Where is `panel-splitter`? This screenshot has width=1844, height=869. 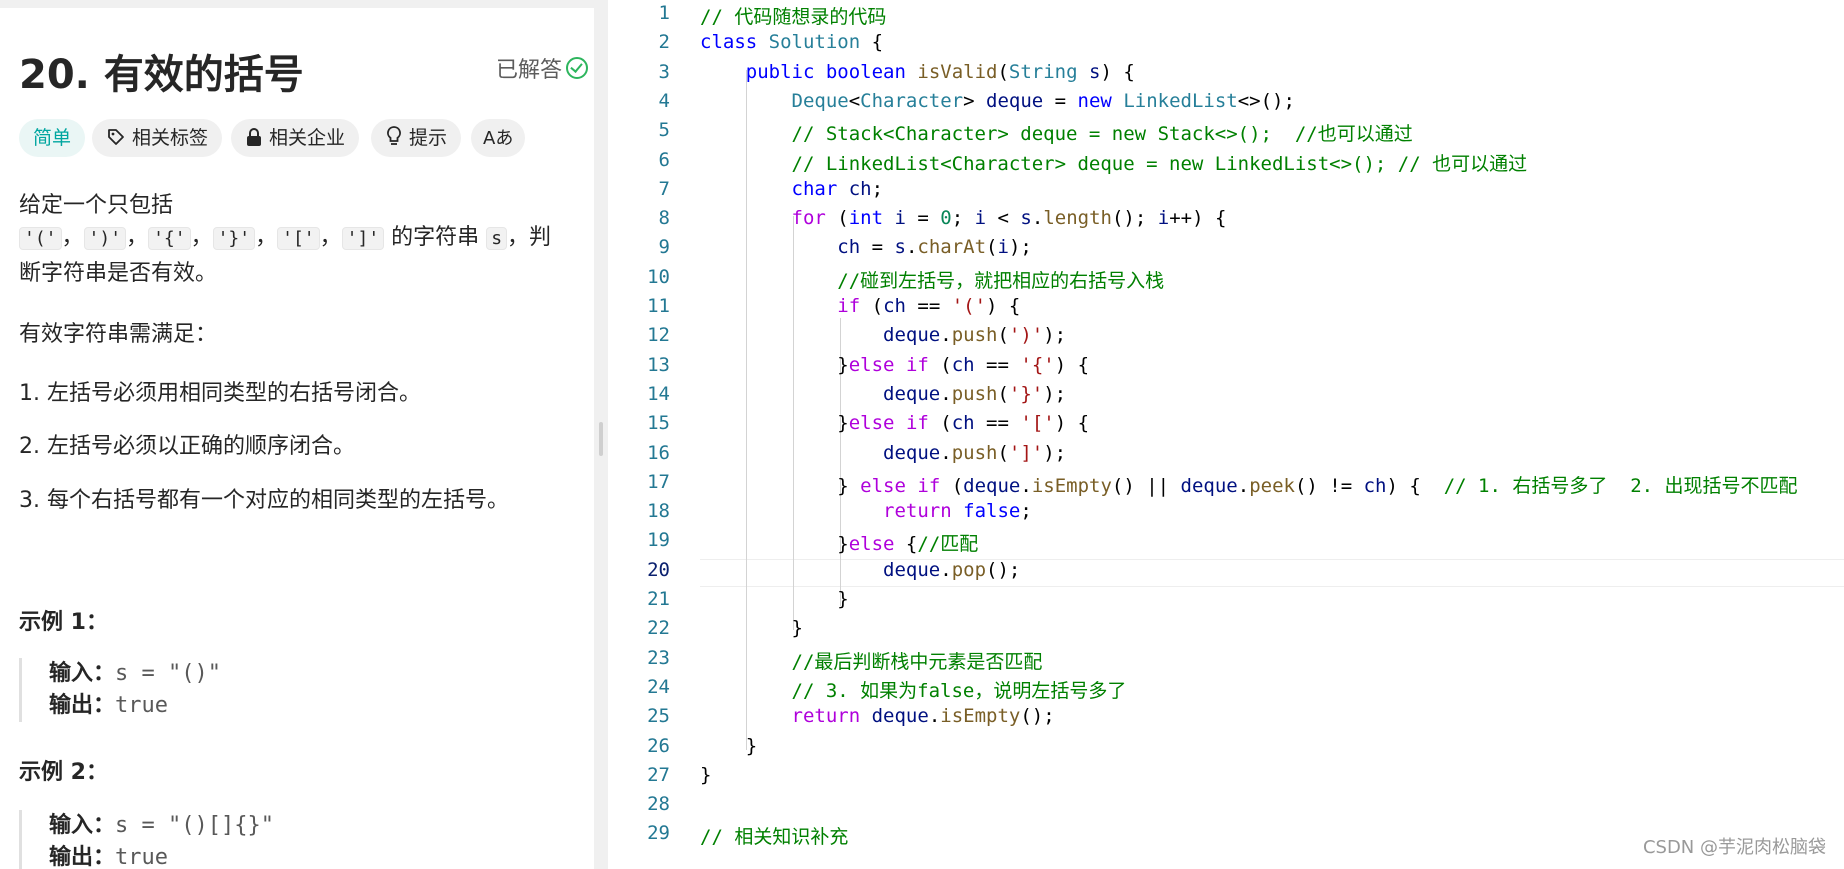
panel-splitter is located at coordinates (601, 434).